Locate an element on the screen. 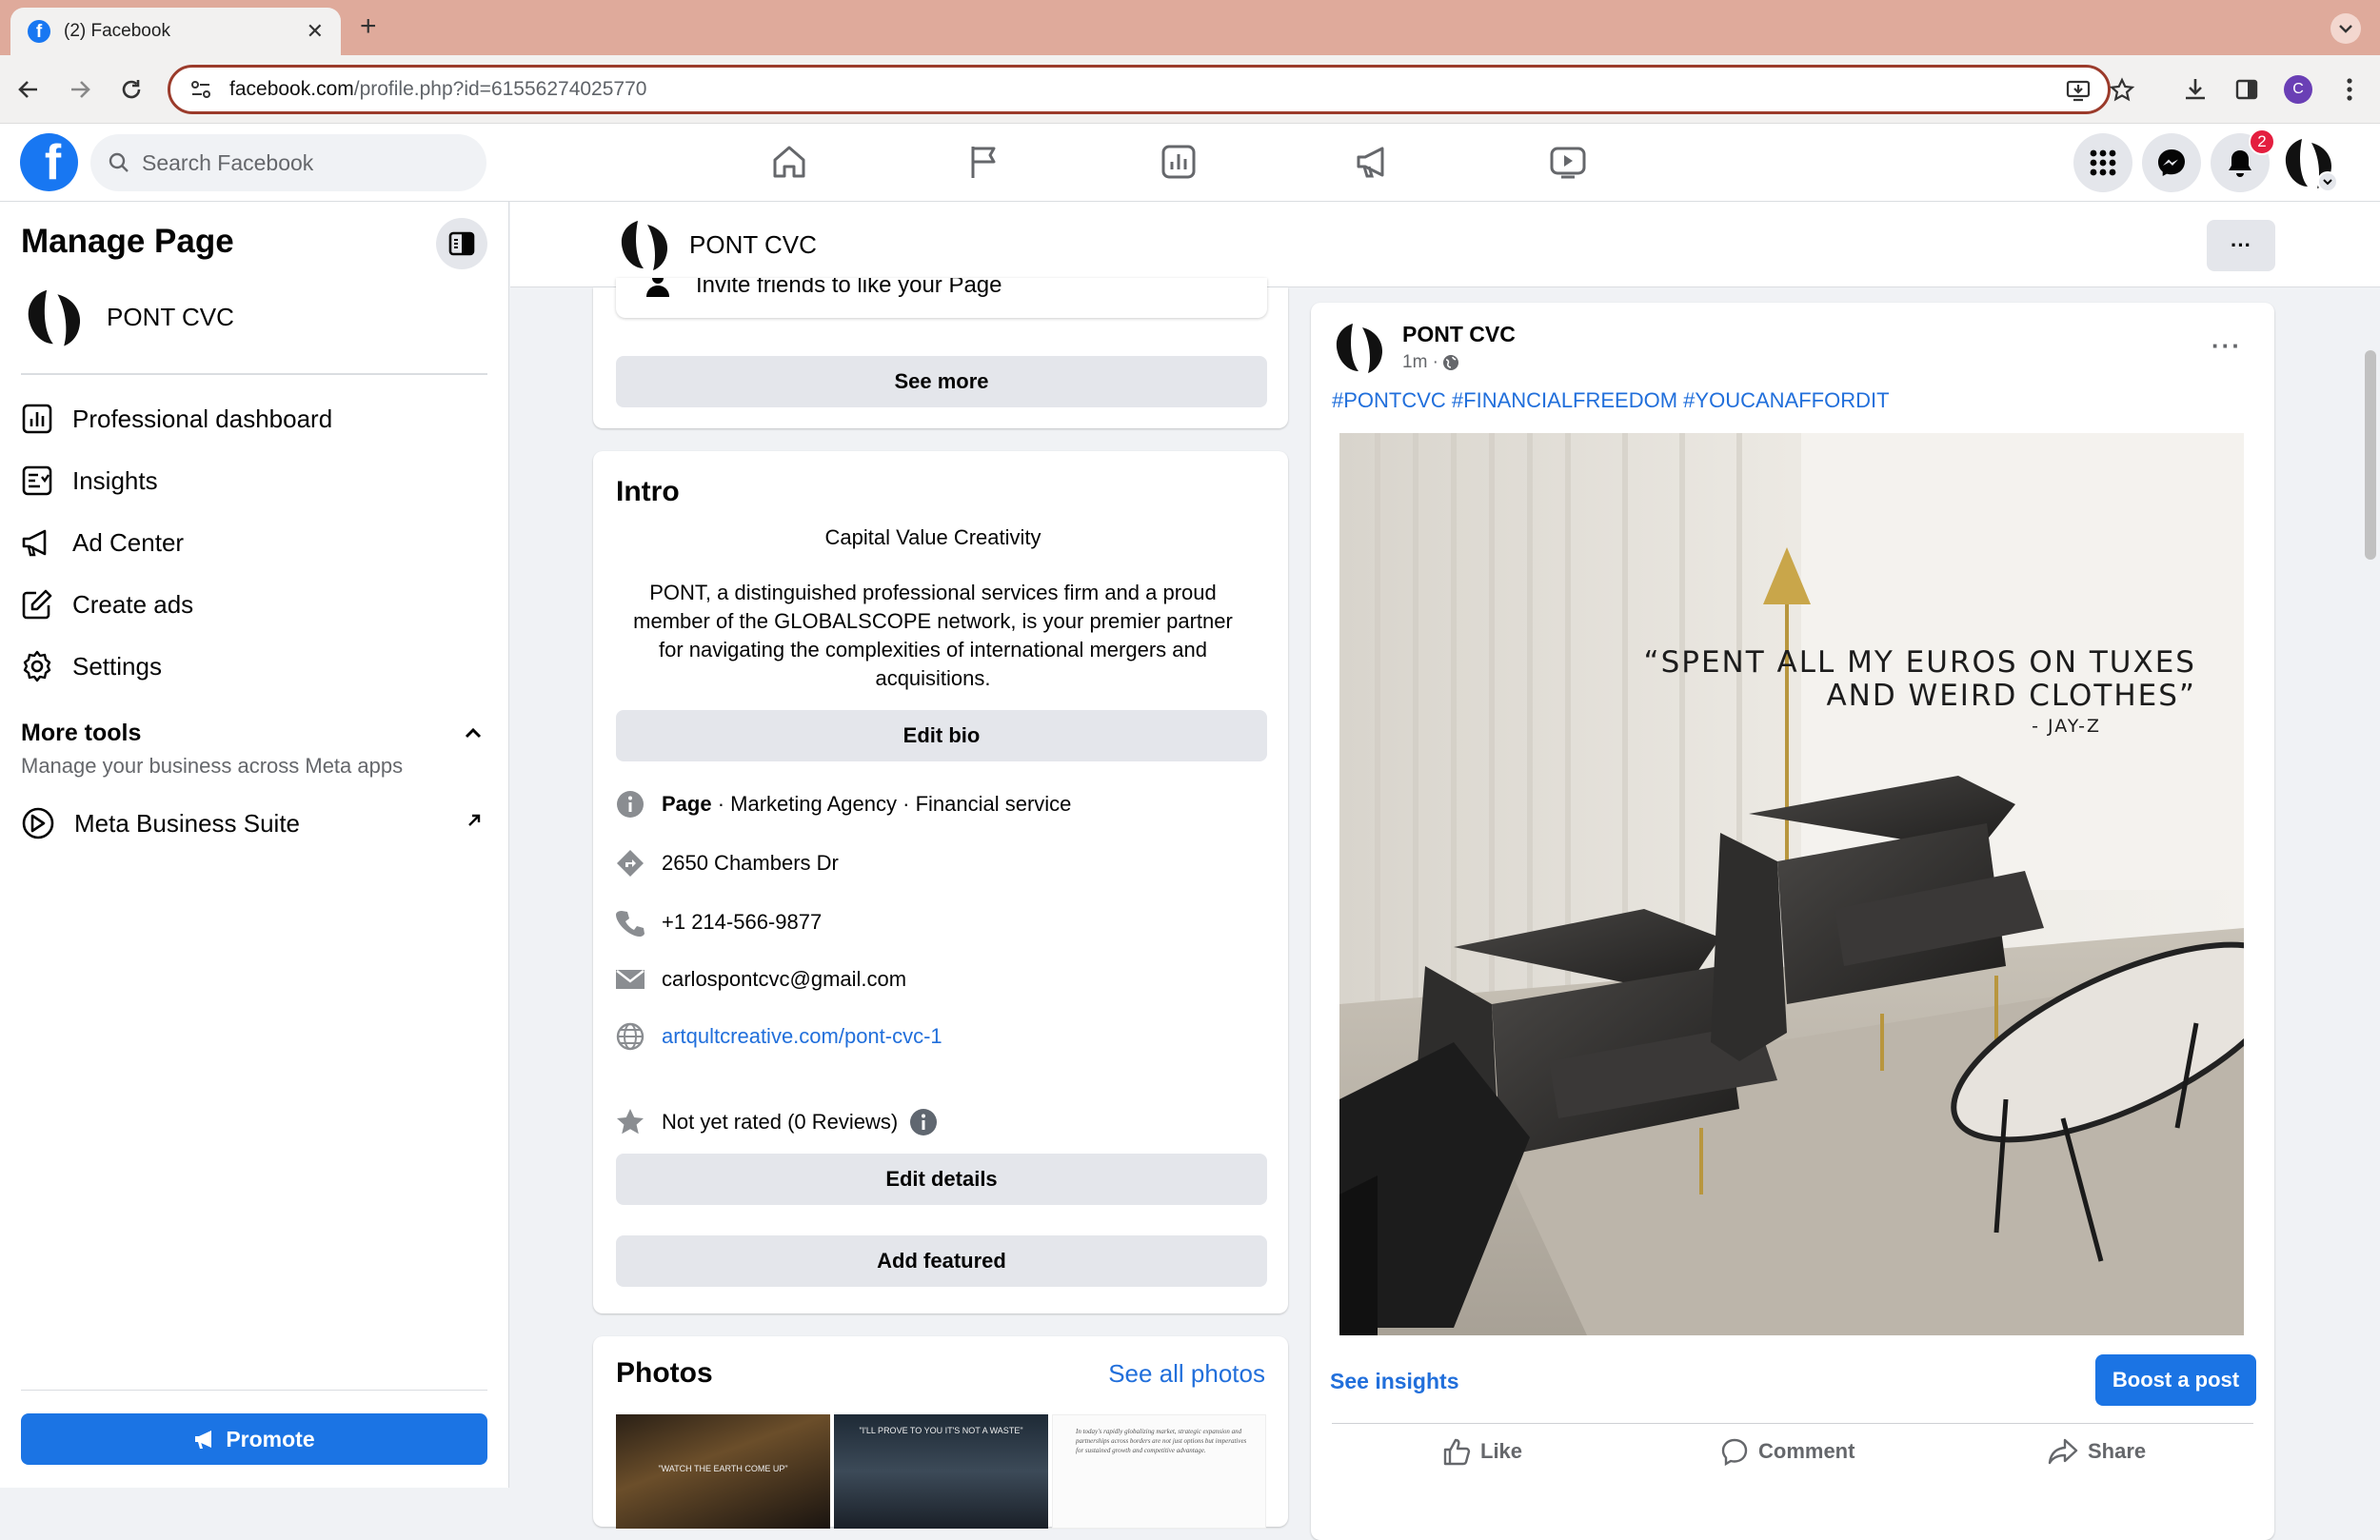  kebab-menu-icon is located at coordinates (2349, 89).